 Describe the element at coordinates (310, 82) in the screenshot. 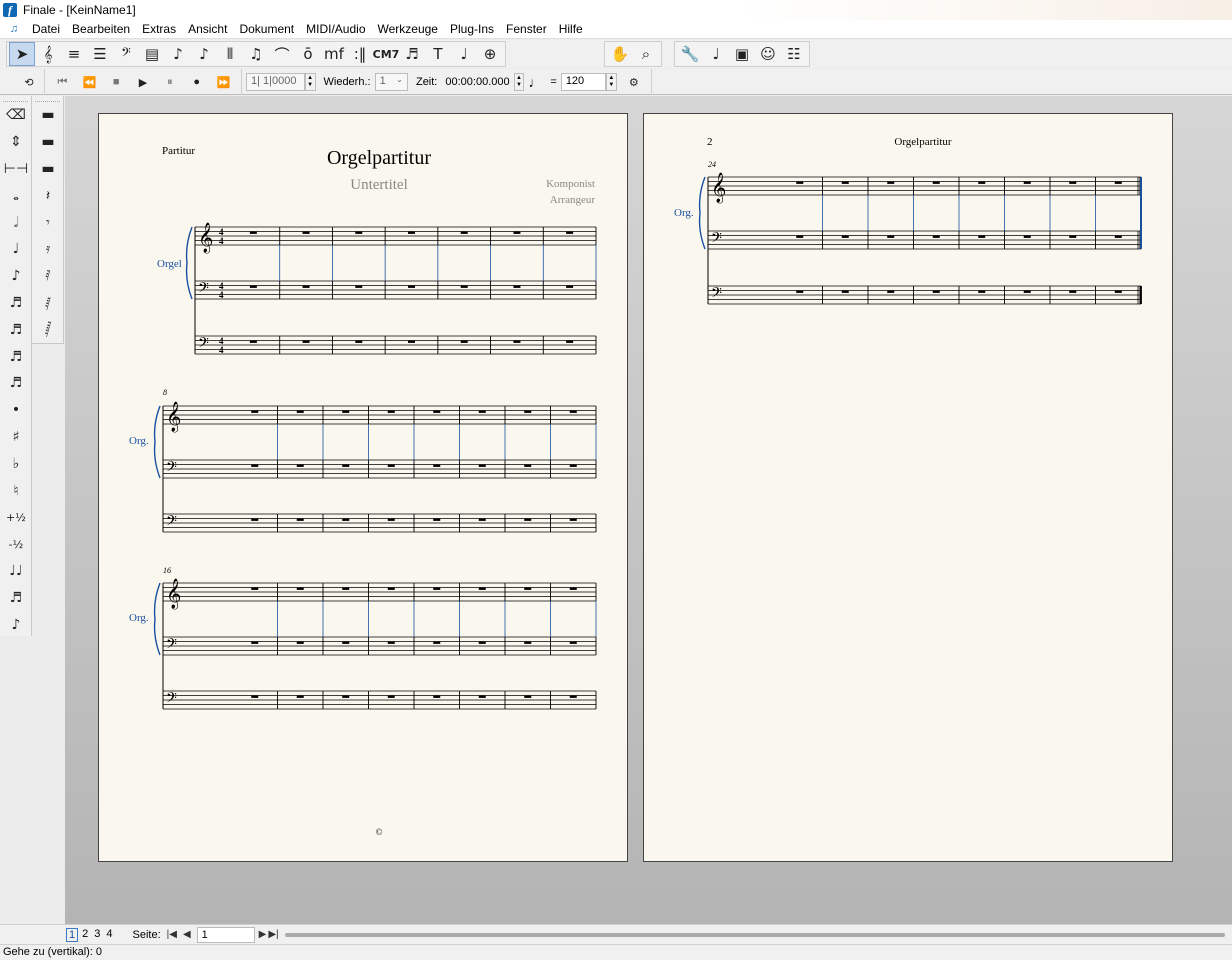

I see `counter-spinner: ▲ ▼` at that location.